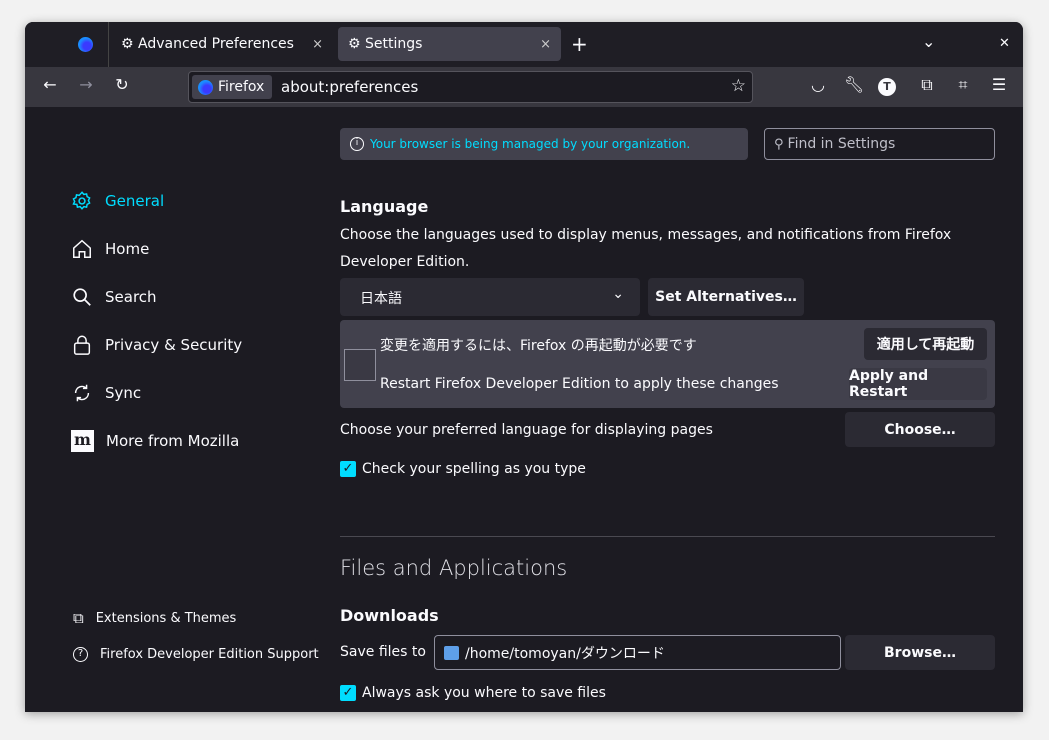 The width and height of the screenshot is (1049, 740). I want to click on sidebar-support: ? Firefox Developer Edition Support, so click(196, 654).